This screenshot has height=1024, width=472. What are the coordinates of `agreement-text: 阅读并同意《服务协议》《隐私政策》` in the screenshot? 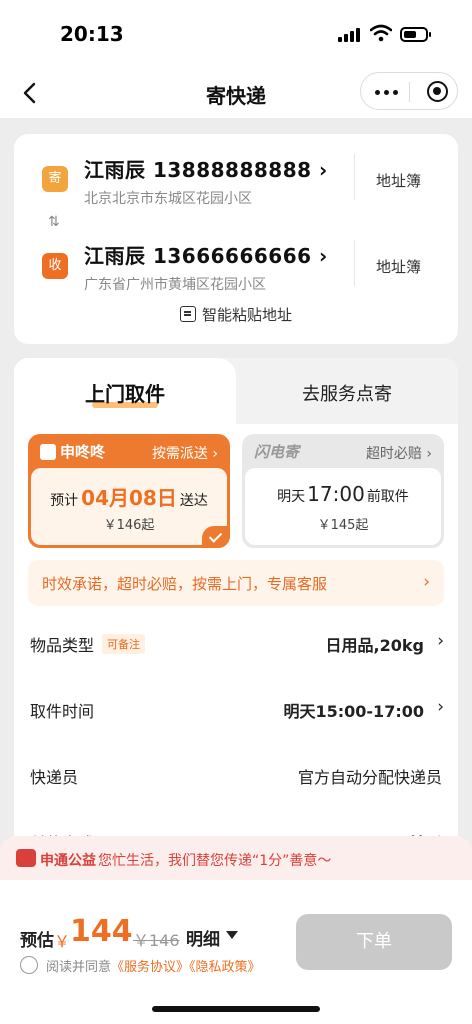 It's located at (153, 965).